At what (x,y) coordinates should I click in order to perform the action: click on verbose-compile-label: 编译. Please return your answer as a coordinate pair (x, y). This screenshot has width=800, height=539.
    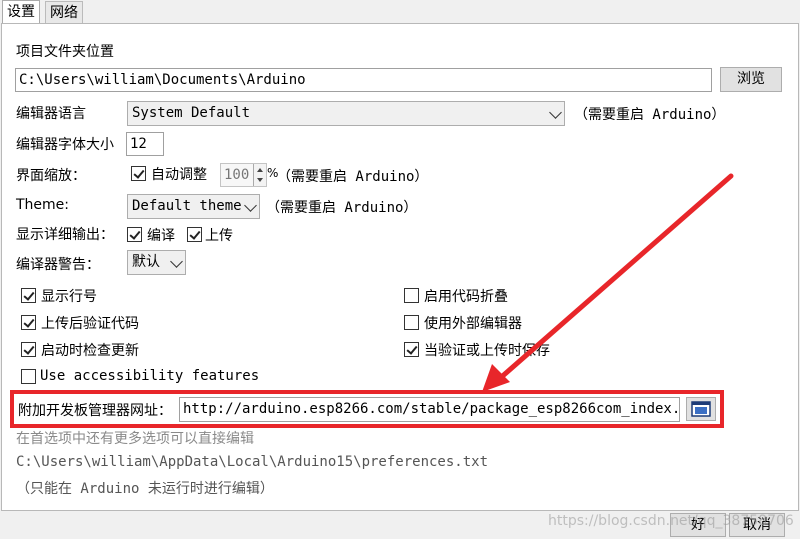
    Looking at the image, I should click on (161, 236).